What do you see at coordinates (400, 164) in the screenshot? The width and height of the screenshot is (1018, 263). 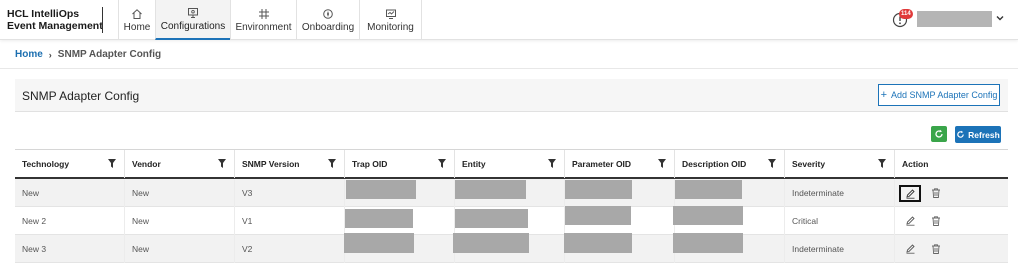 I see `column-header-trap-oid: Trap OID` at bounding box center [400, 164].